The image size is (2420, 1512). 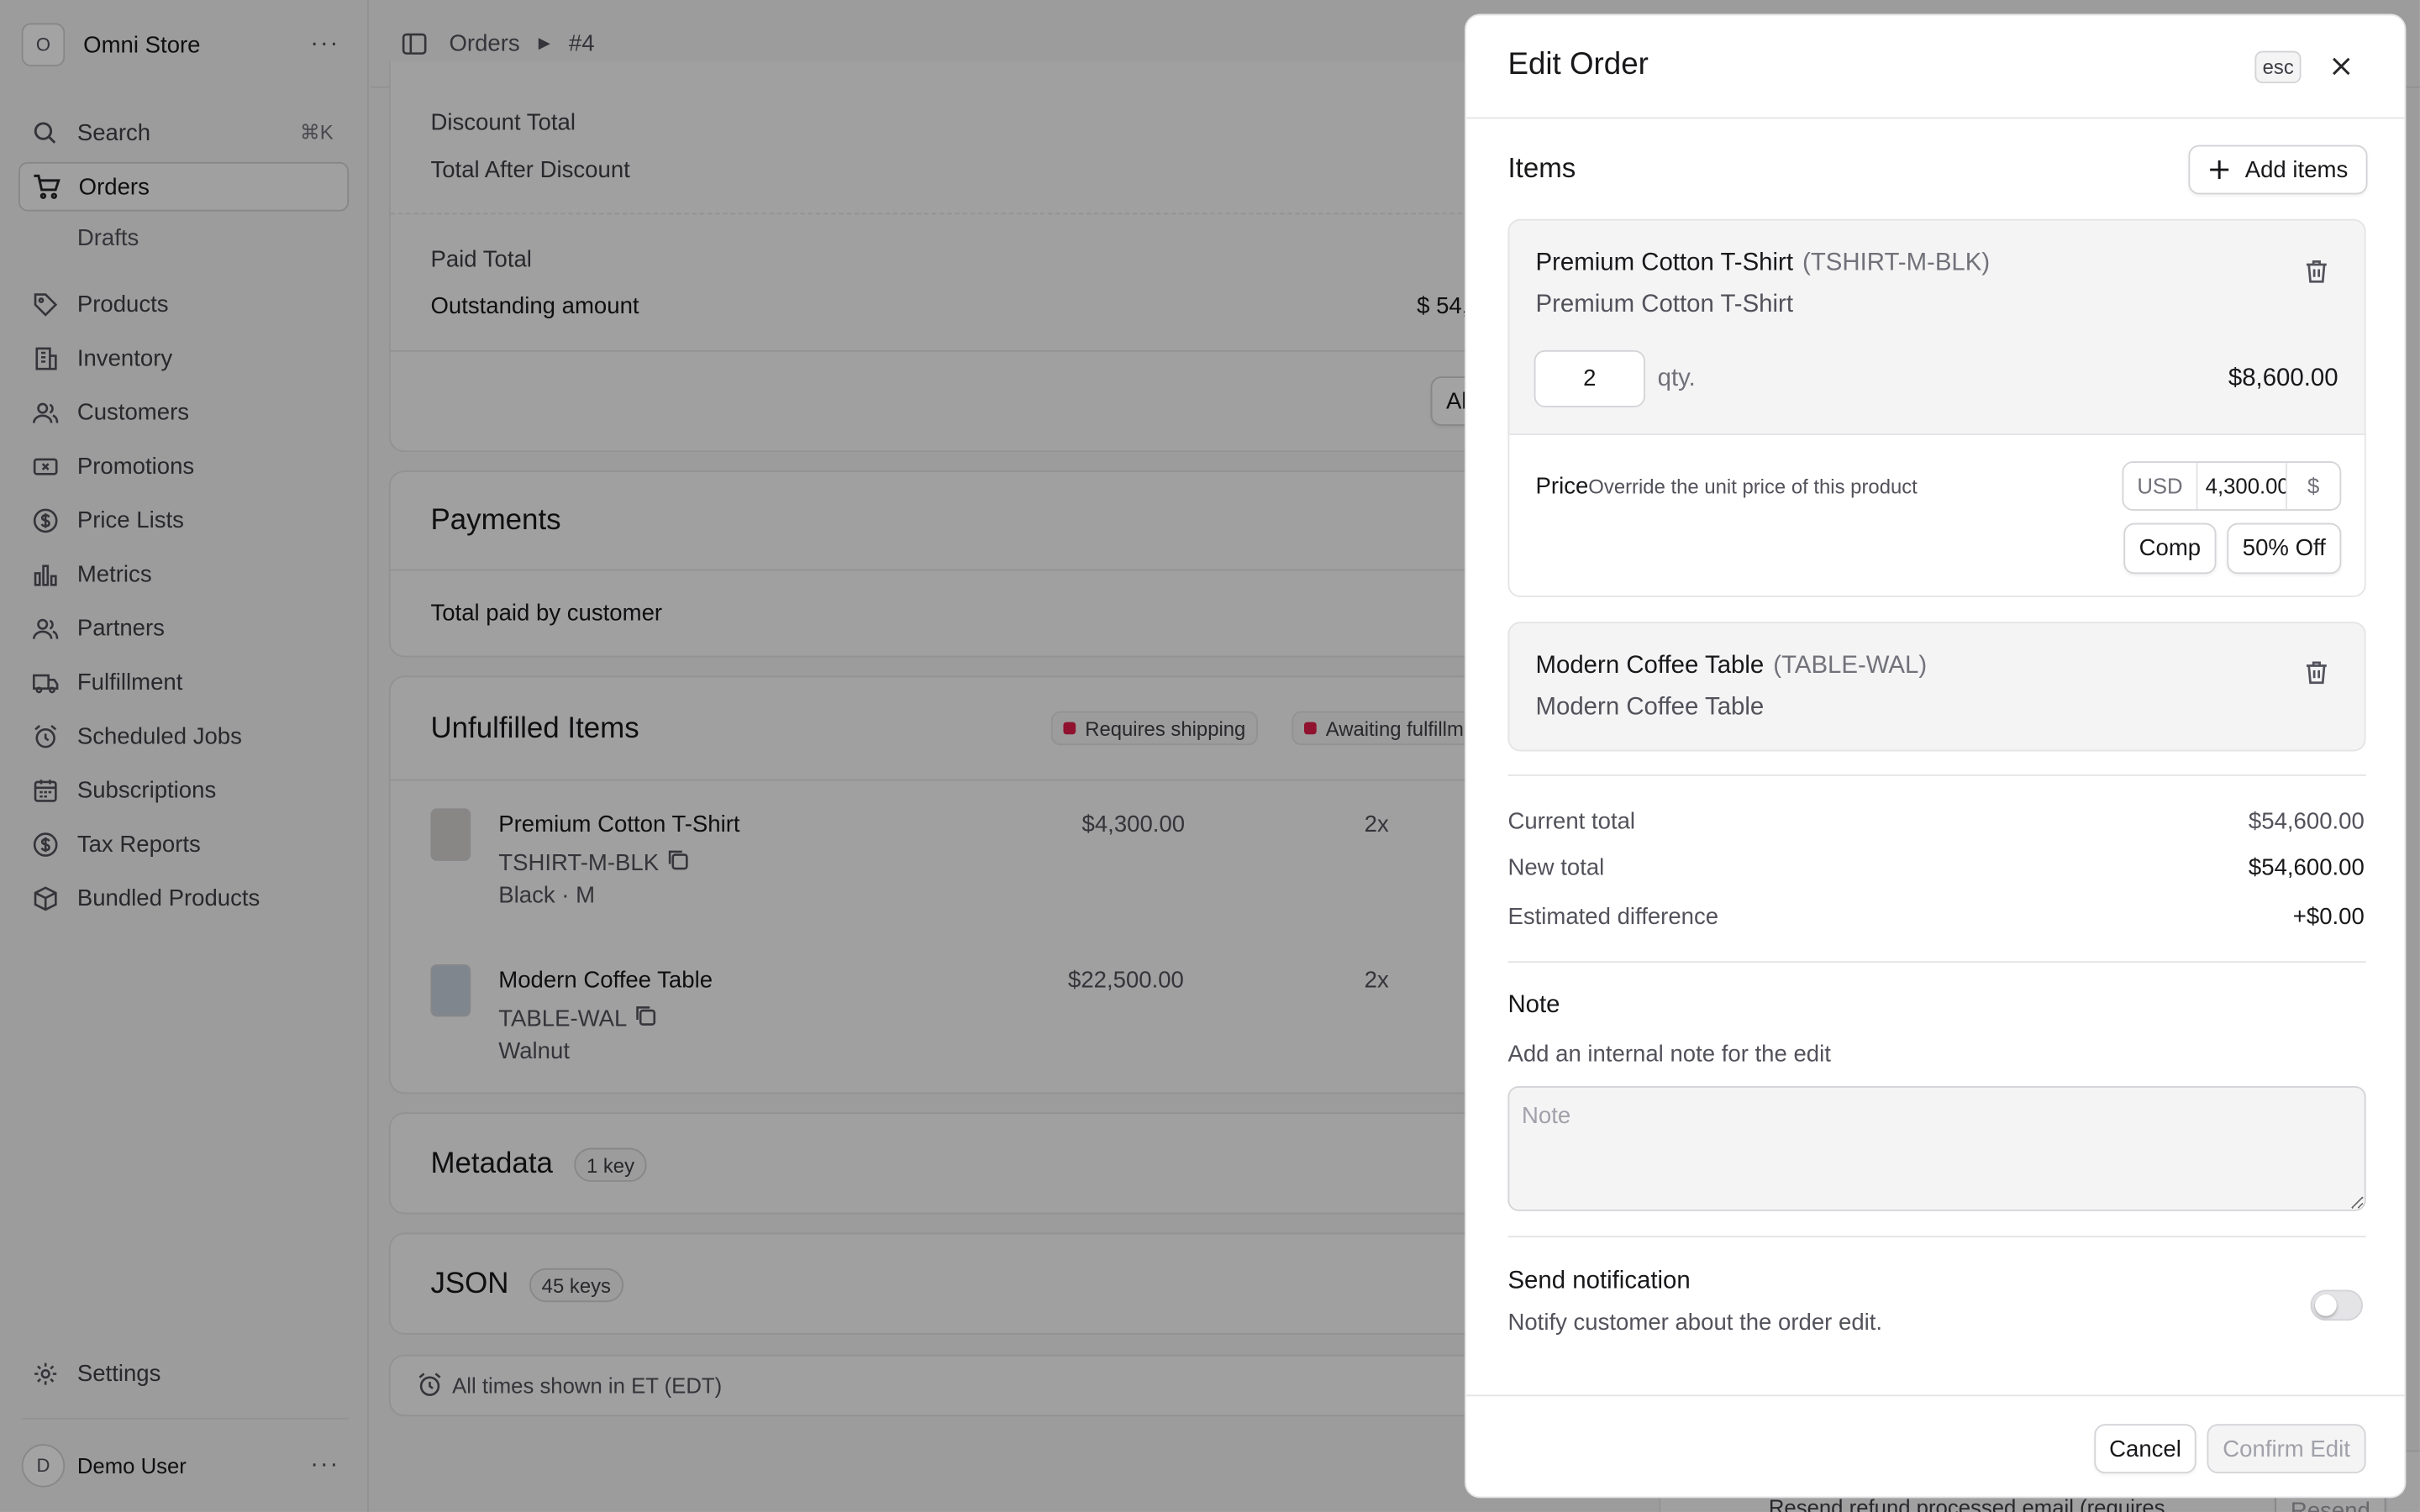 I want to click on currency-code: USD, so click(x=2160, y=486).